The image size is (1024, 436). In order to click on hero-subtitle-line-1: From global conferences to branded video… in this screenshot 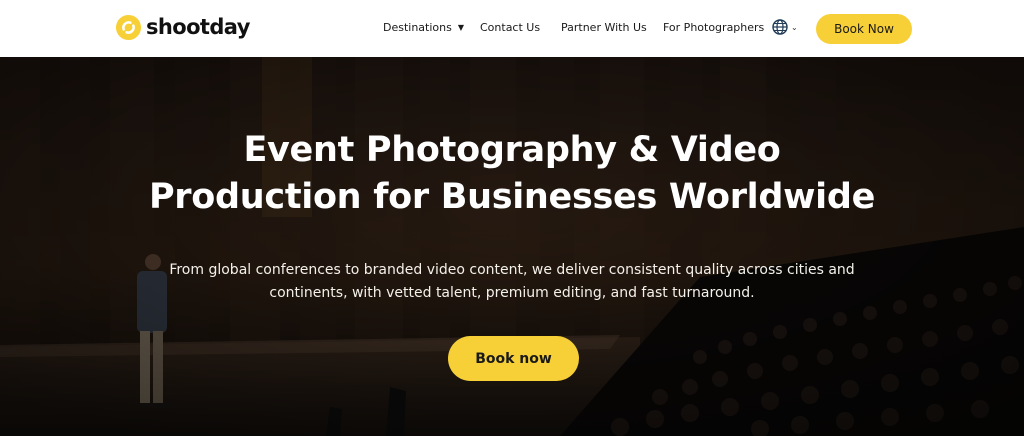, I will do `click(512, 270)`.